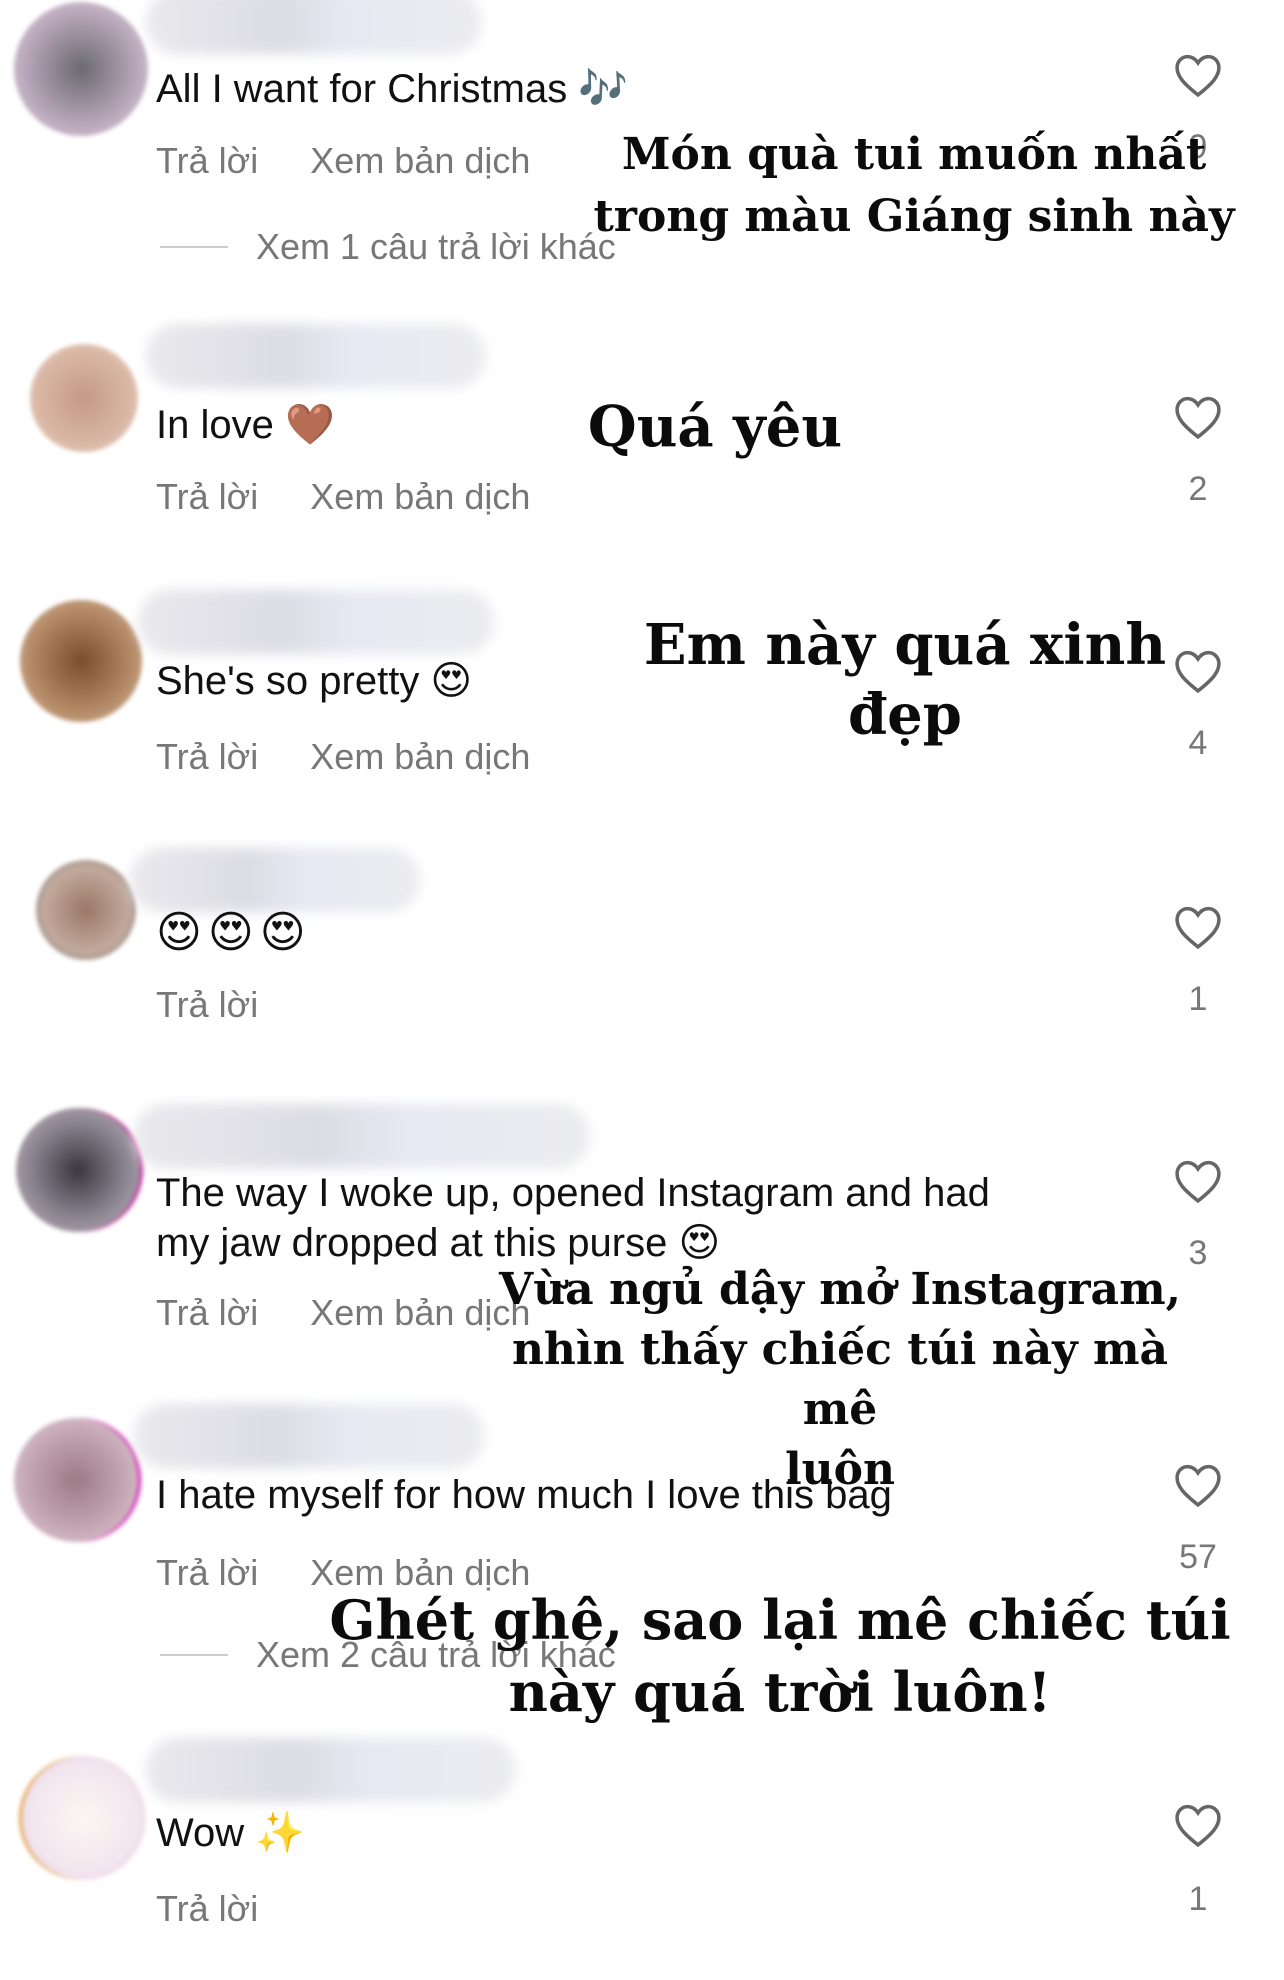 The height and width of the screenshot is (1980, 1284). I want to click on view-more-replies: Xem 1 câu trả lời khác, so click(388, 247).